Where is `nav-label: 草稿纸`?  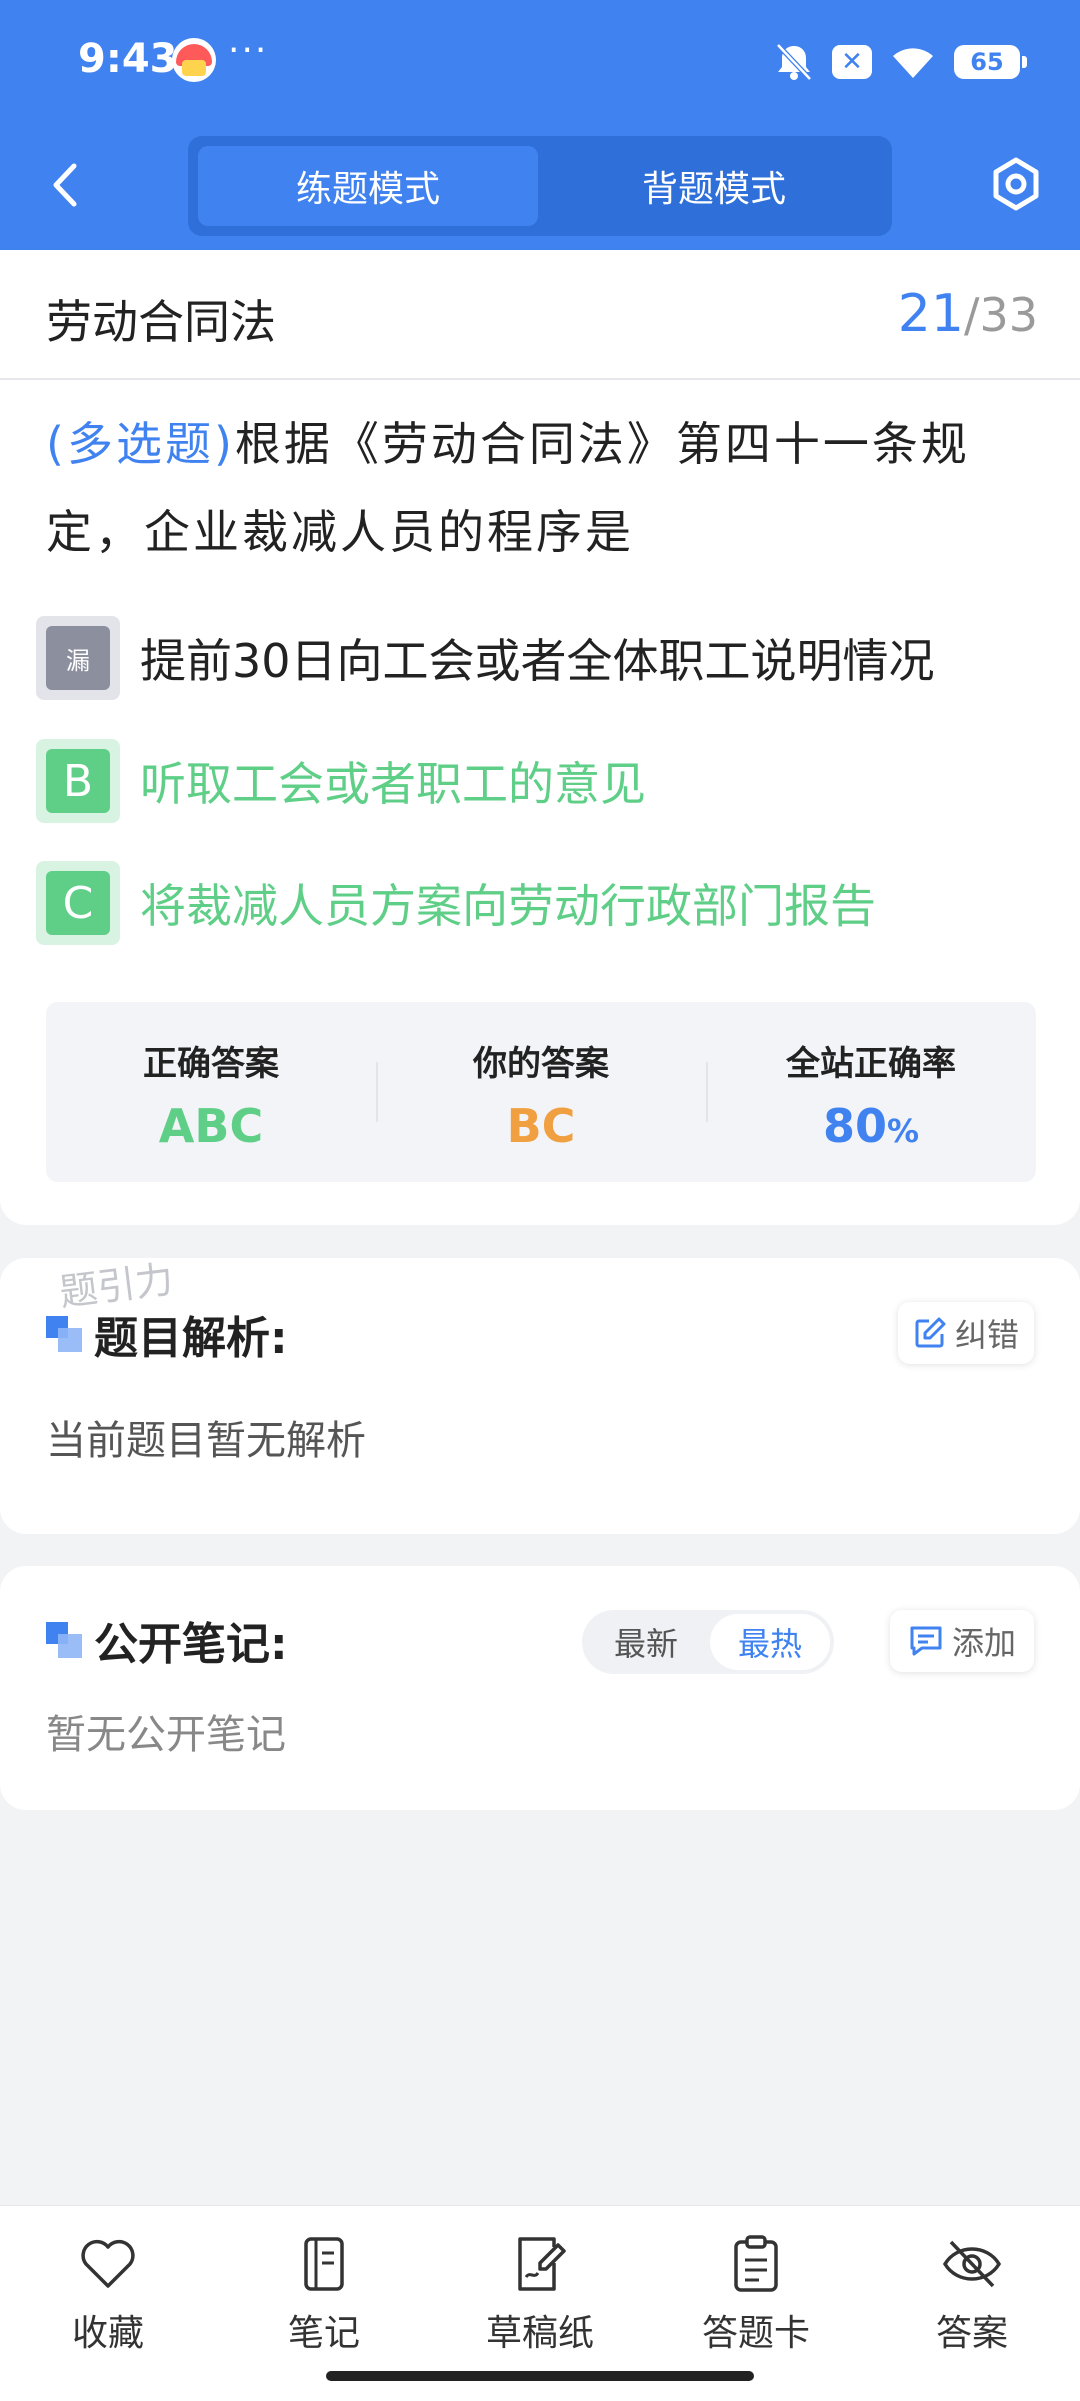
nav-label: 草稿纸 is located at coordinates (539, 2333).